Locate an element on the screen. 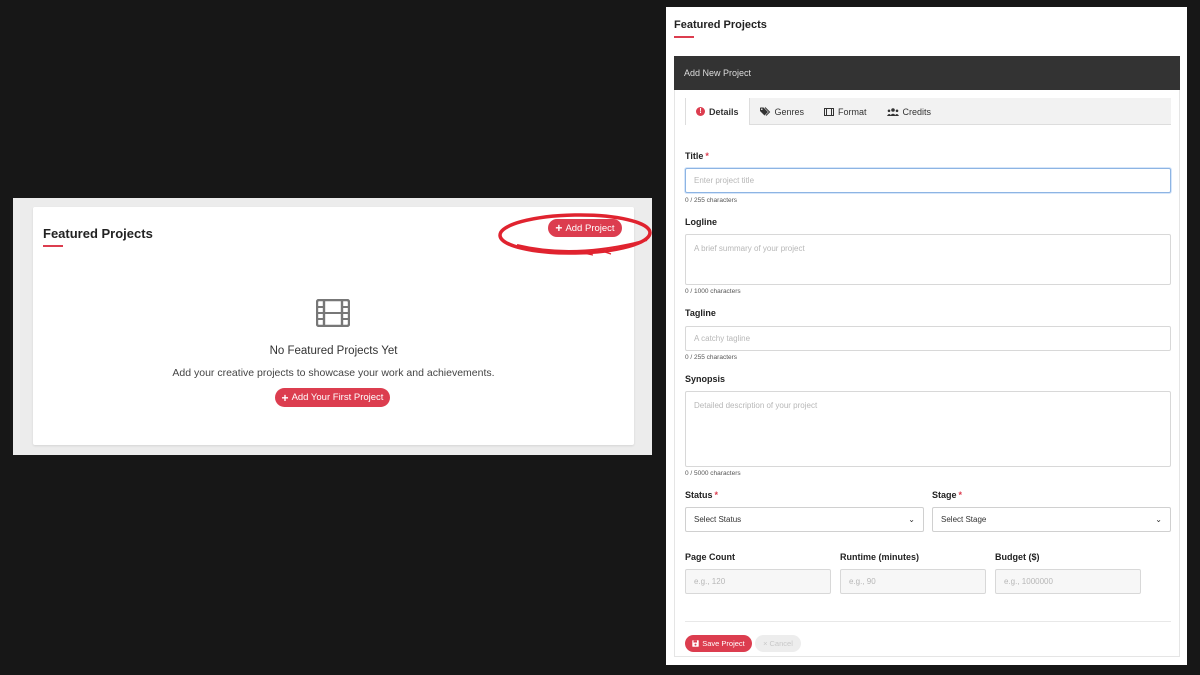 The height and width of the screenshot is (675, 1200). users-icon is located at coordinates (892, 111).